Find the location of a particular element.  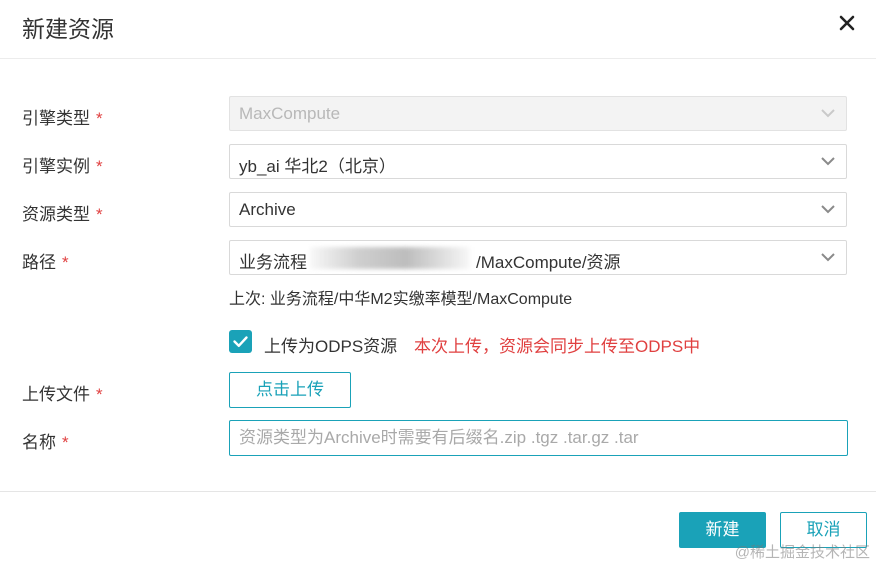

watermark: @稀土掘金技术社区 is located at coordinates (802, 552).